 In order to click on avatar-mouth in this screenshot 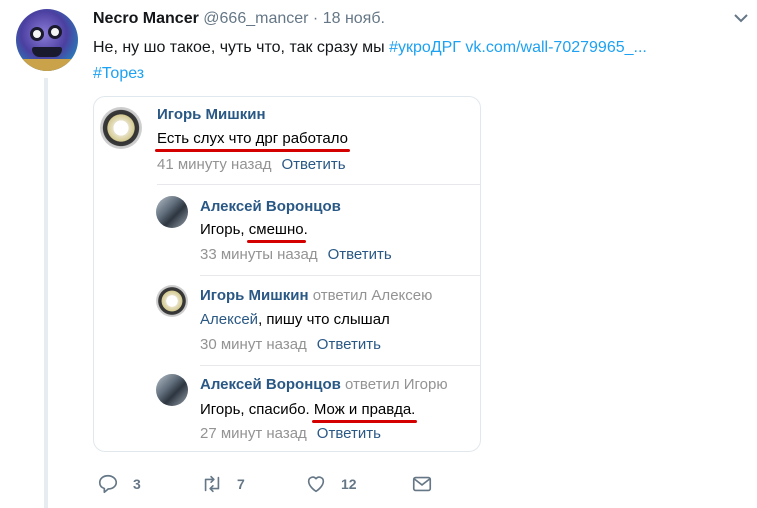, I will do `click(47, 52)`.